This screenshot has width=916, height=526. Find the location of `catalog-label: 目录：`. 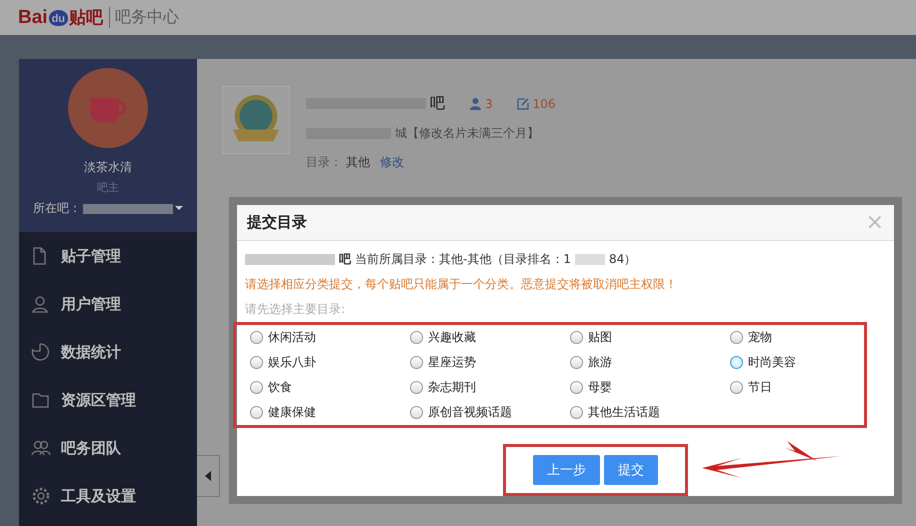

catalog-label: 目录： is located at coordinates (324, 162).